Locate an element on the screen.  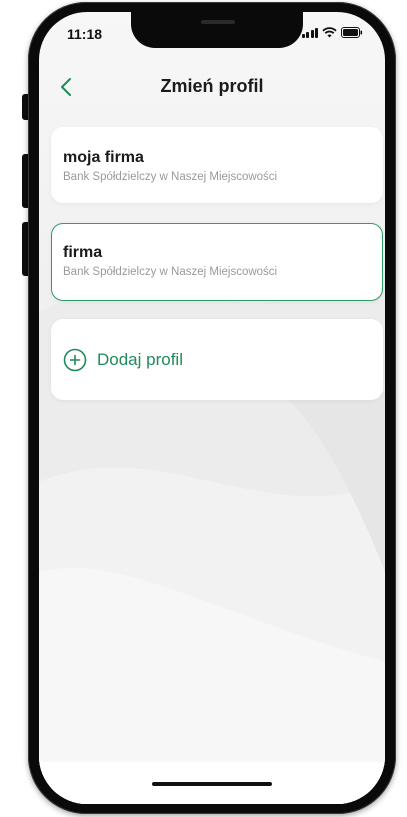
page-header: Zmień profil is located at coordinates (212, 88).